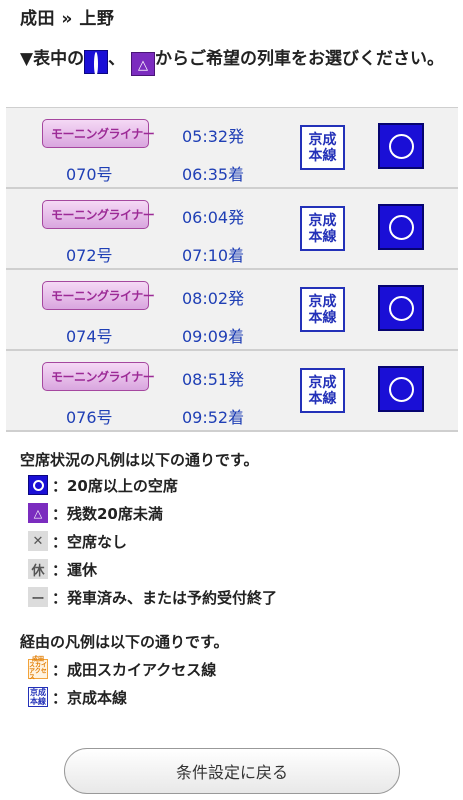  I want to click on legend-item-suspended: 休 ：運休, so click(62, 569).